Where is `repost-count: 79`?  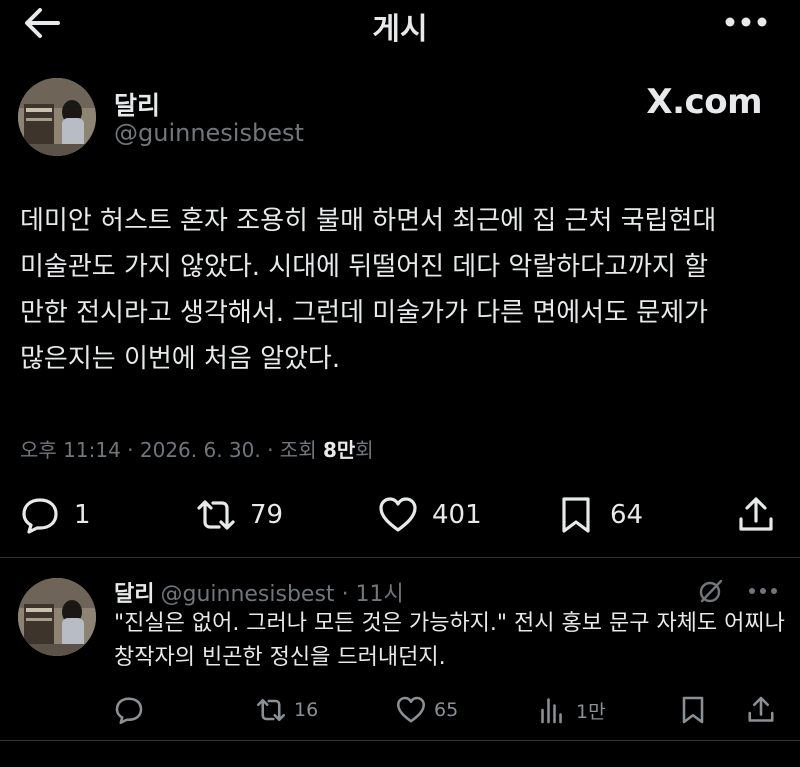
repost-count: 79 is located at coordinates (267, 515).